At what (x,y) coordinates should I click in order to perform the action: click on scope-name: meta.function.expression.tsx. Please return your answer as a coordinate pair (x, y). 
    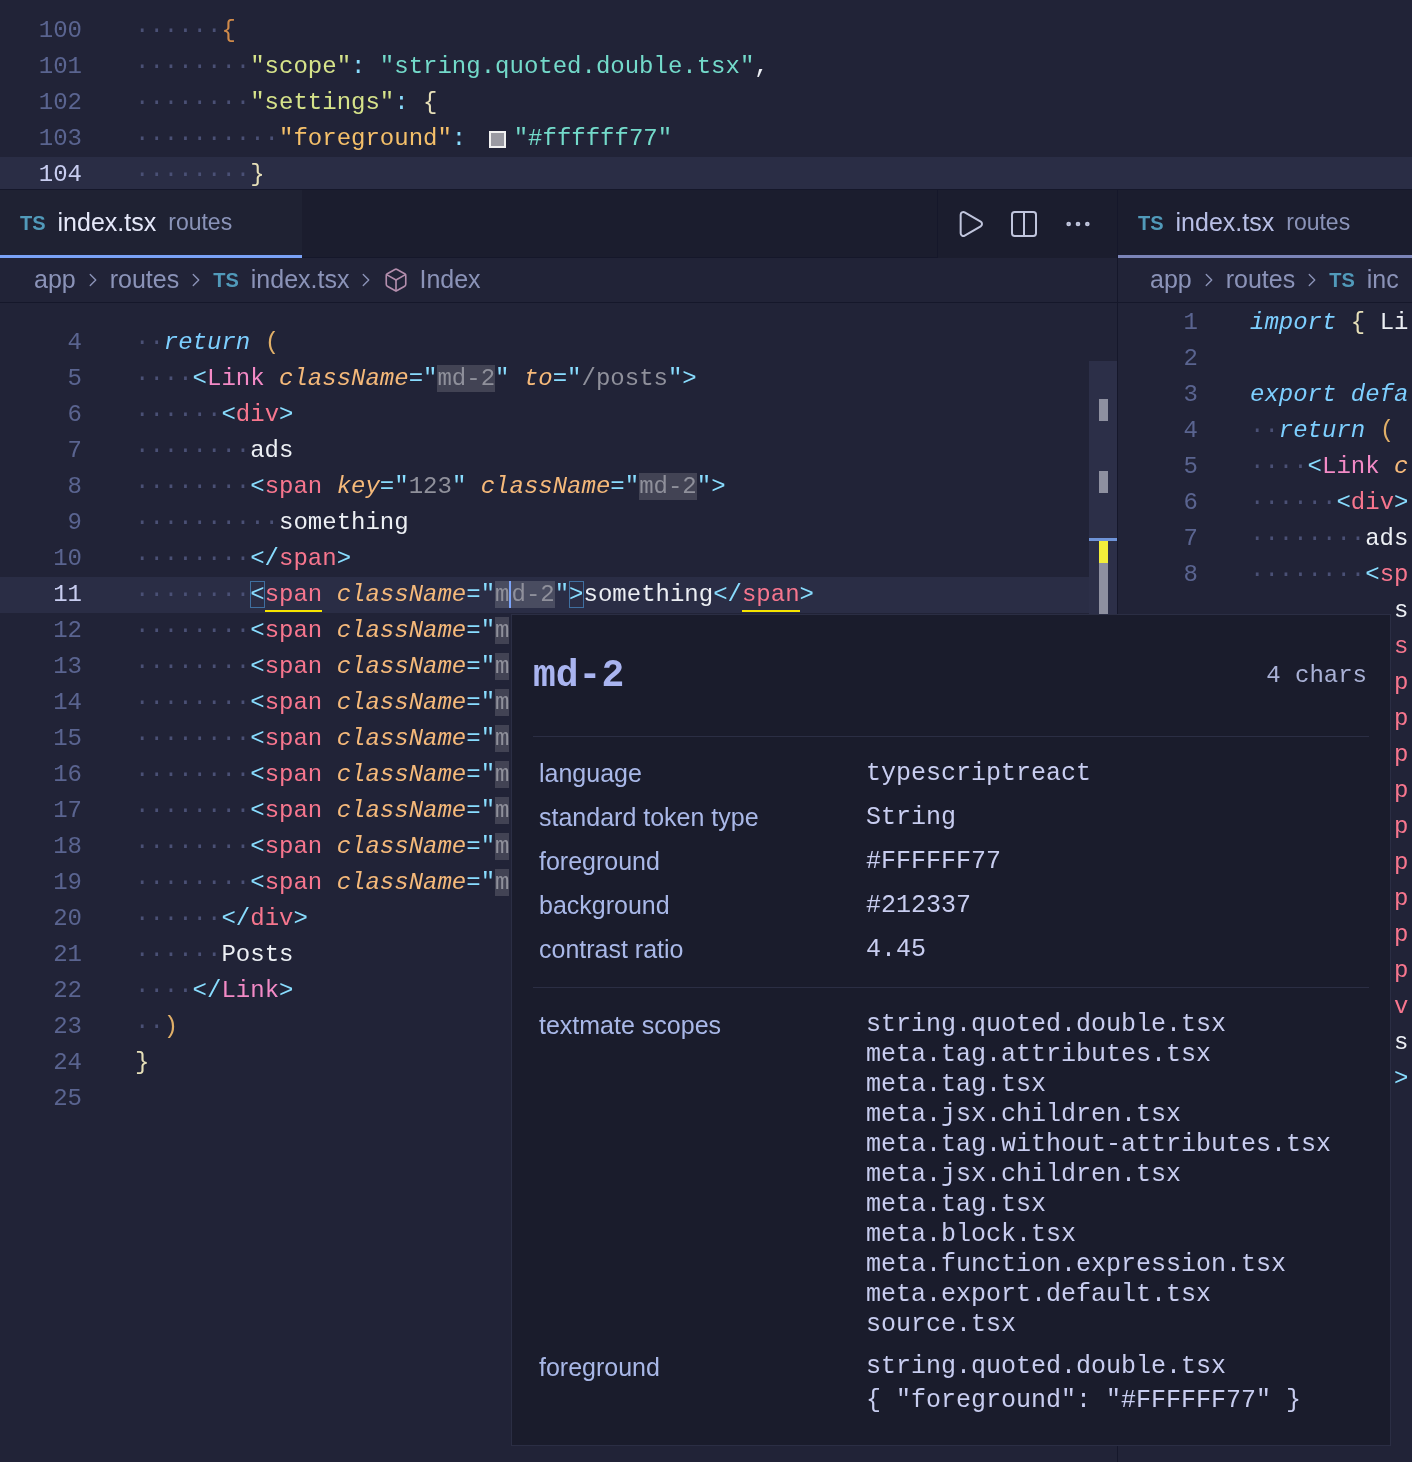
    Looking at the image, I should click on (1077, 1265).